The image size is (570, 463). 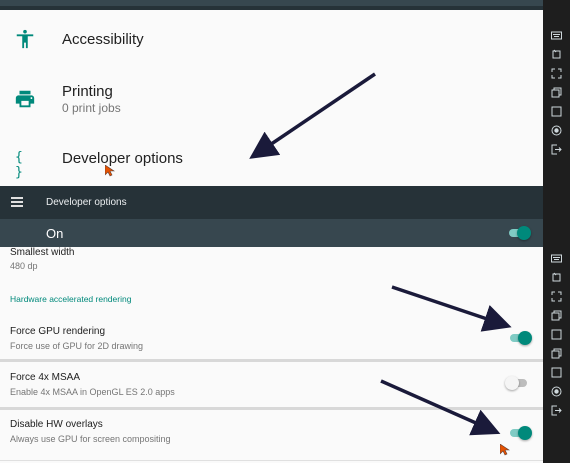 What do you see at coordinates (271, 99) in the screenshot?
I see `settings-item-printing: Printing 0 print jobs` at bounding box center [271, 99].